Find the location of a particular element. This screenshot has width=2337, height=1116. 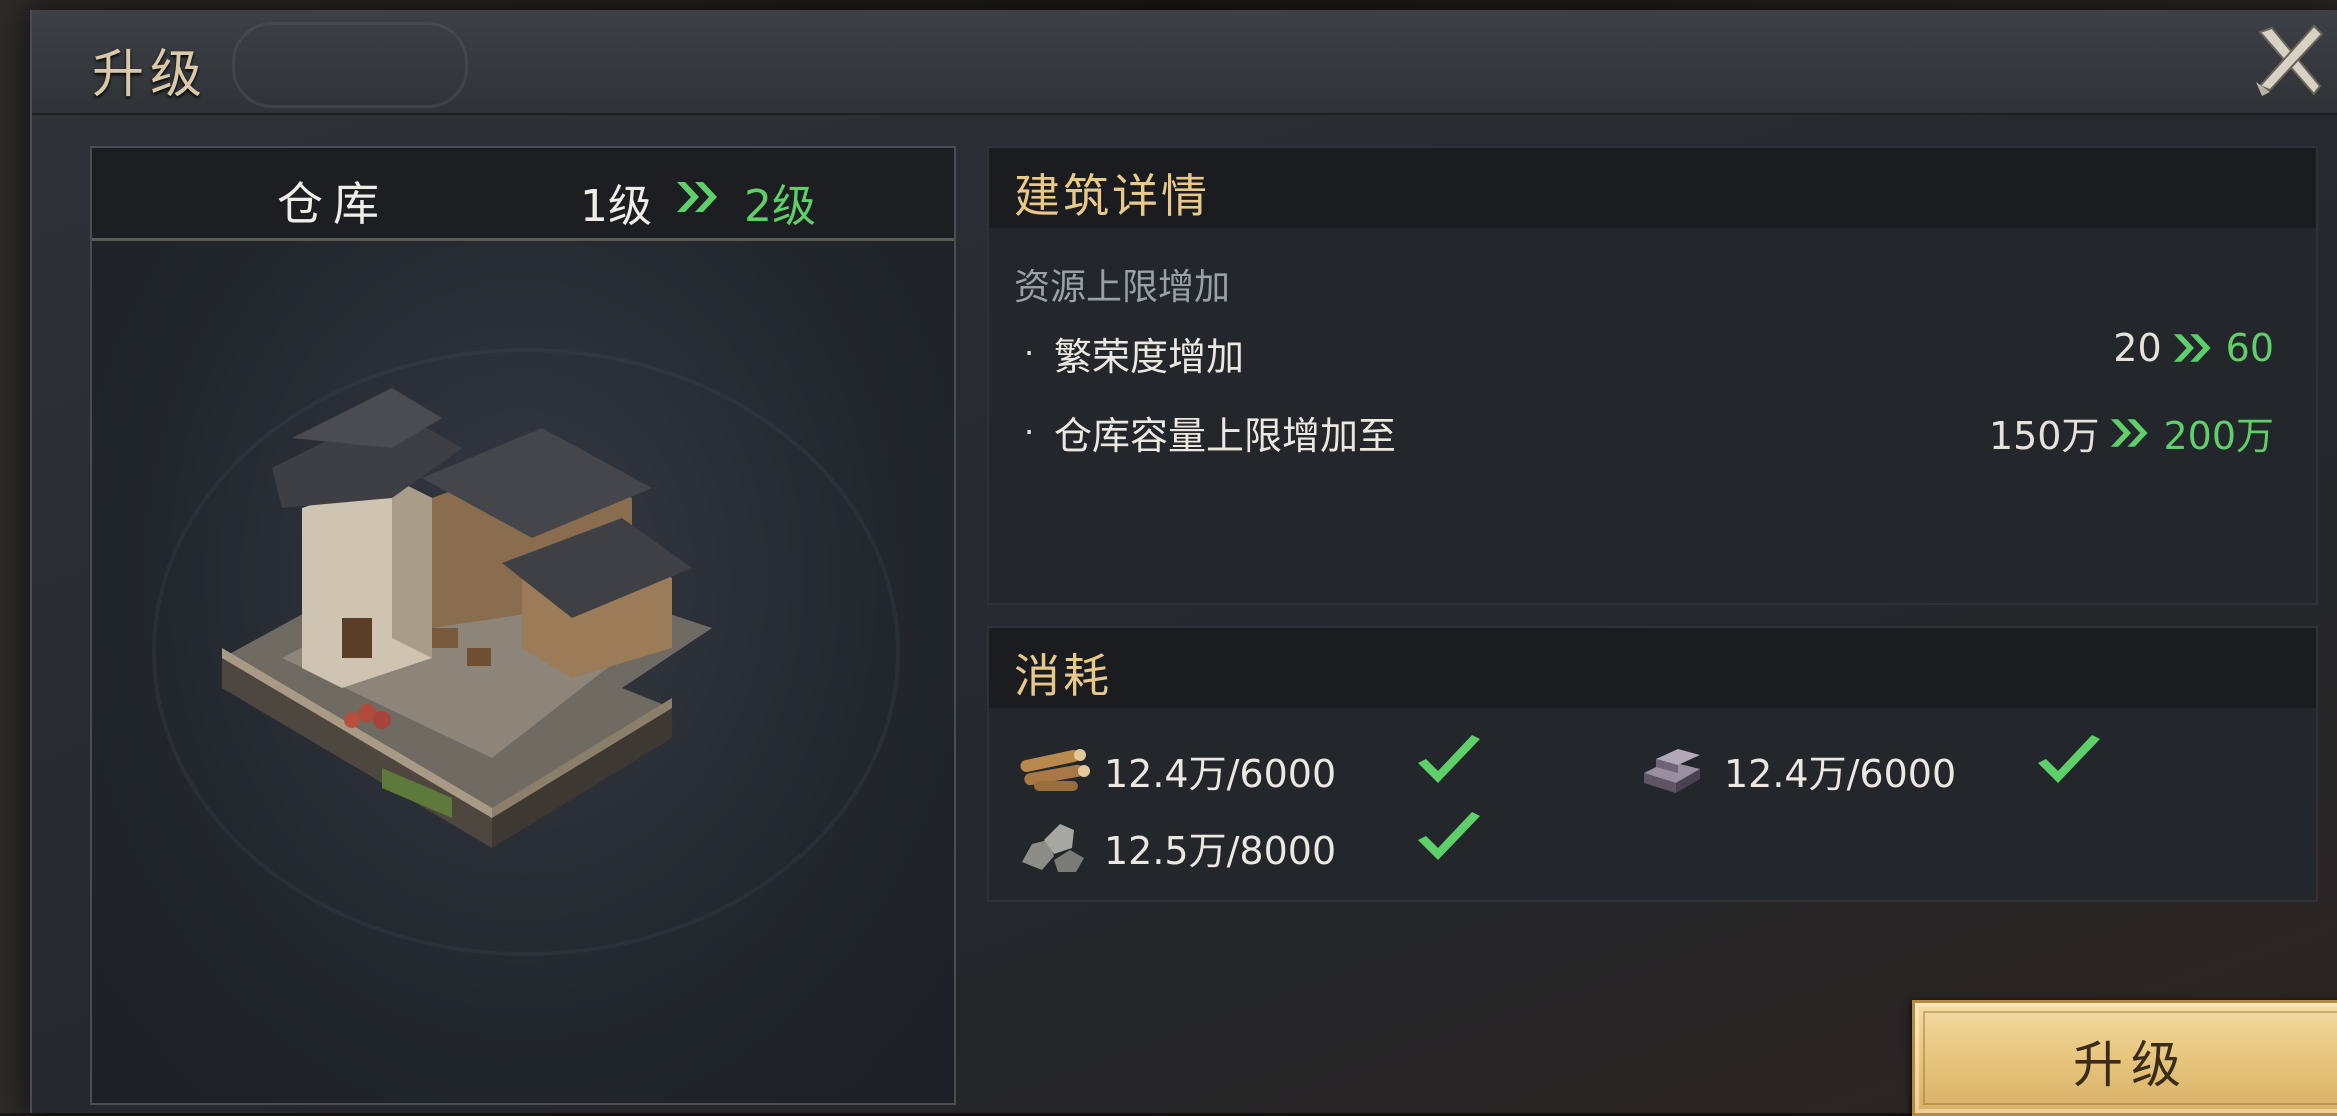

stone-icon is located at coordinates (1053, 848).